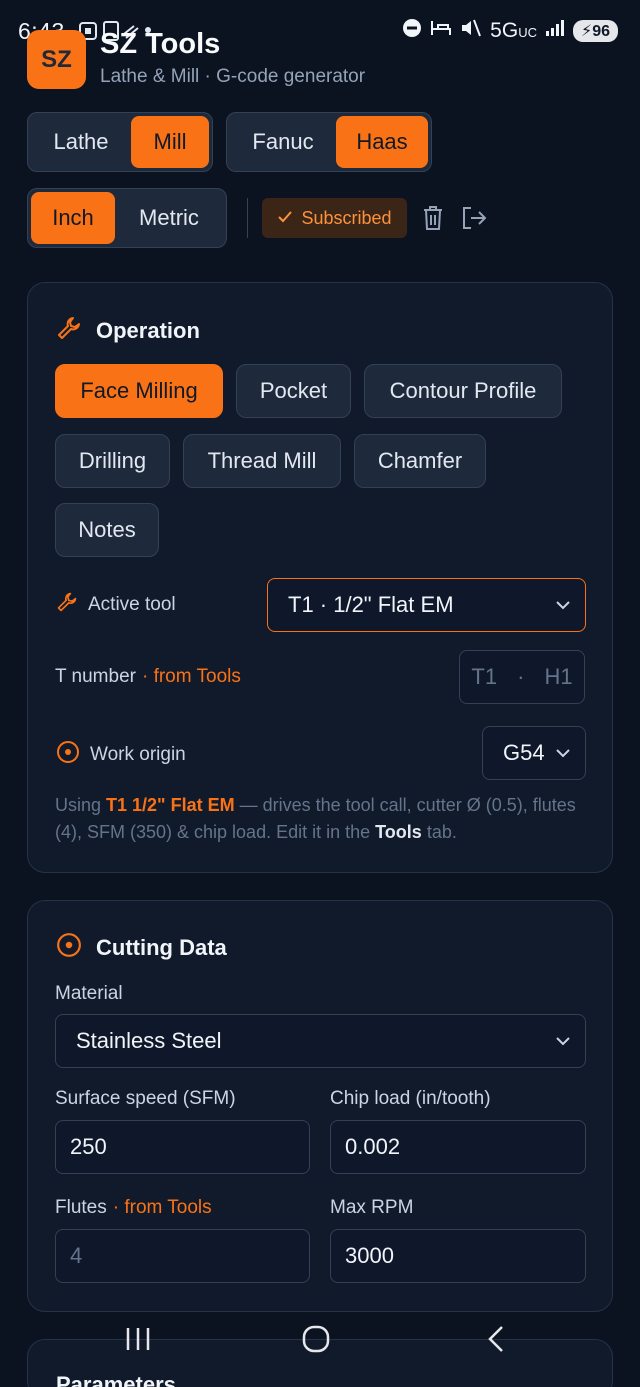  What do you see at coordinates (162, 1207) in the screenshot?
I see `flutes-source: · from Tools` at bounding box center [162, 1207].